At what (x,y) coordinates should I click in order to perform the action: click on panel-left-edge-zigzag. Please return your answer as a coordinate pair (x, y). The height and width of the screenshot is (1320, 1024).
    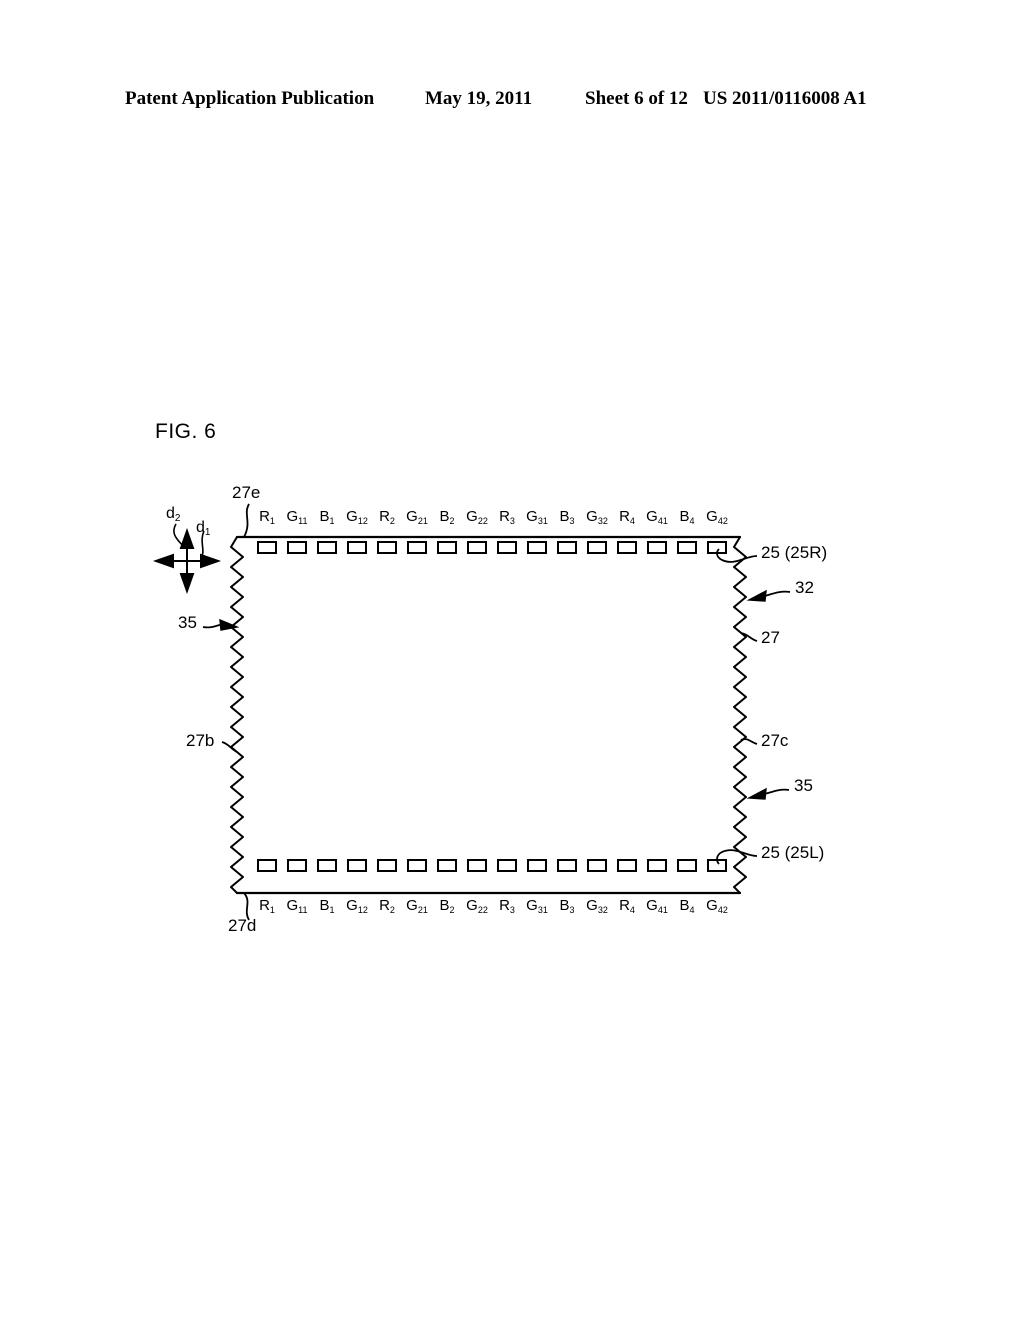
    Looking at the image, I should click on (237, 715).